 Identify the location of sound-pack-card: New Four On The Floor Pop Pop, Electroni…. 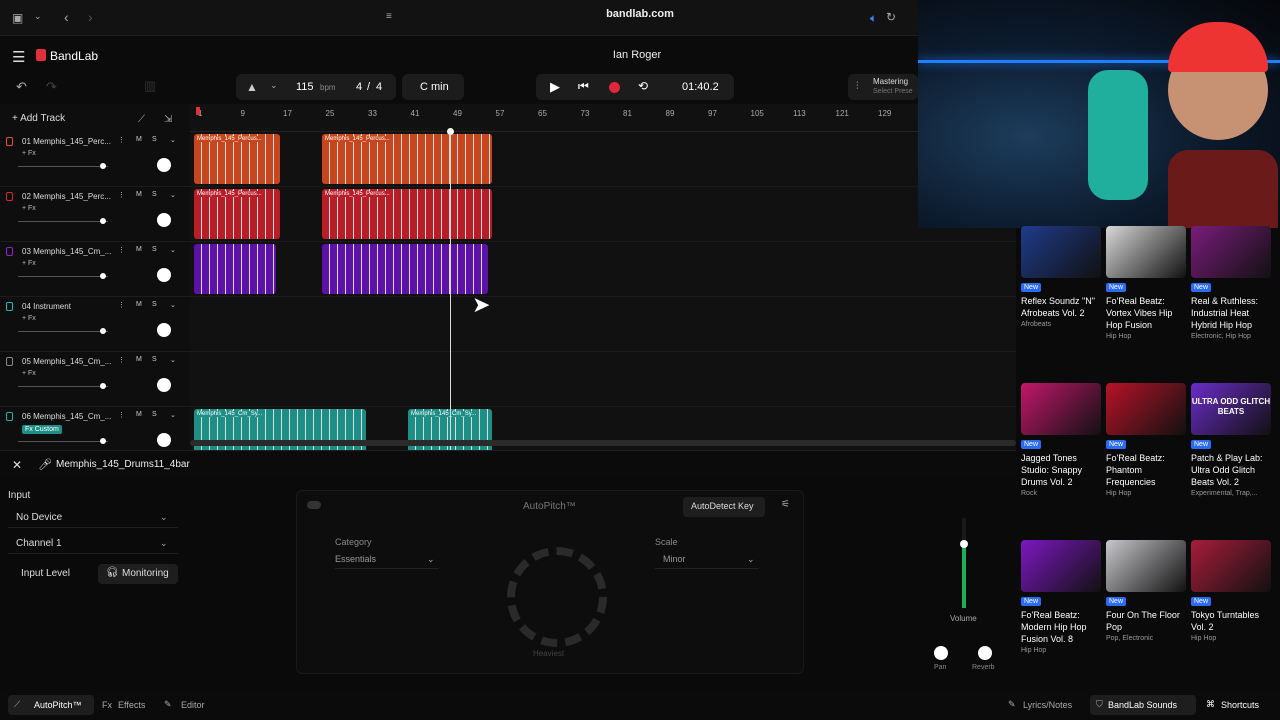
(1148, 591).